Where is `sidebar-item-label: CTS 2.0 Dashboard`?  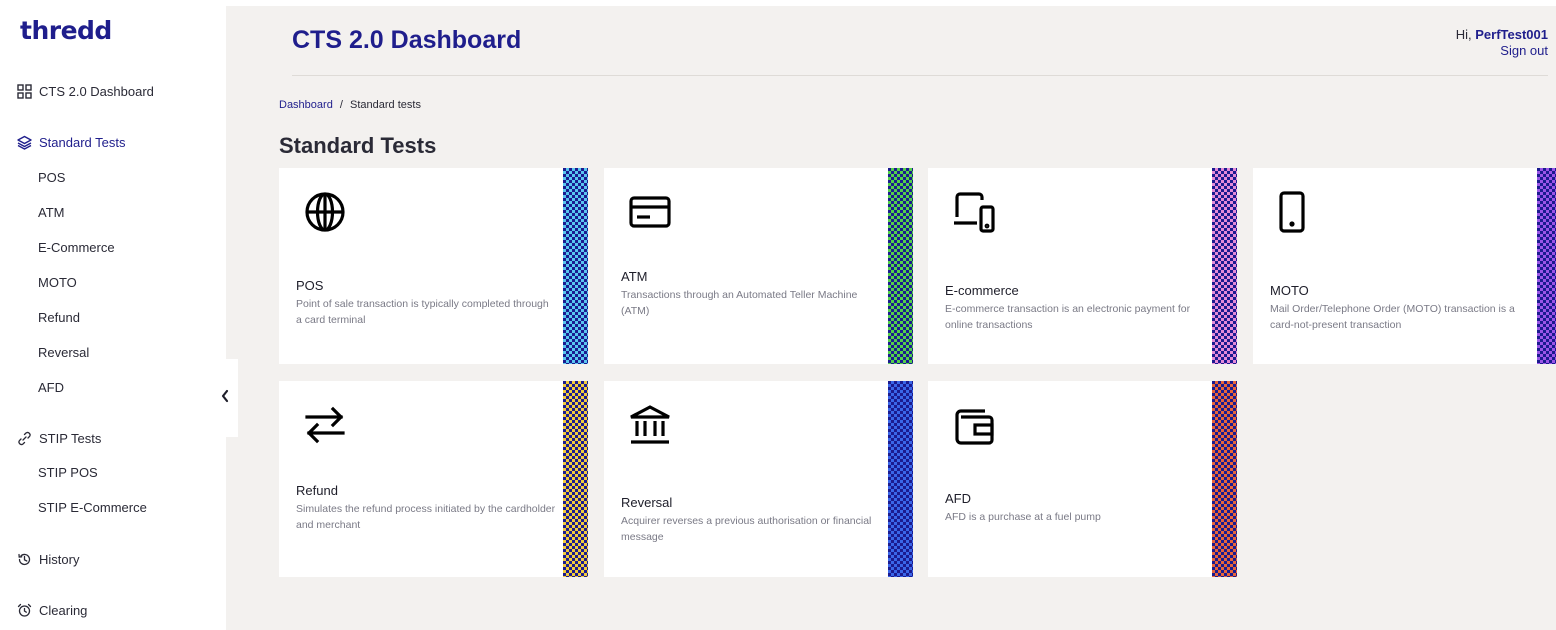 sidebar-item-label: CTS 2.0 Dashboard is located at coordinates (96, 91).